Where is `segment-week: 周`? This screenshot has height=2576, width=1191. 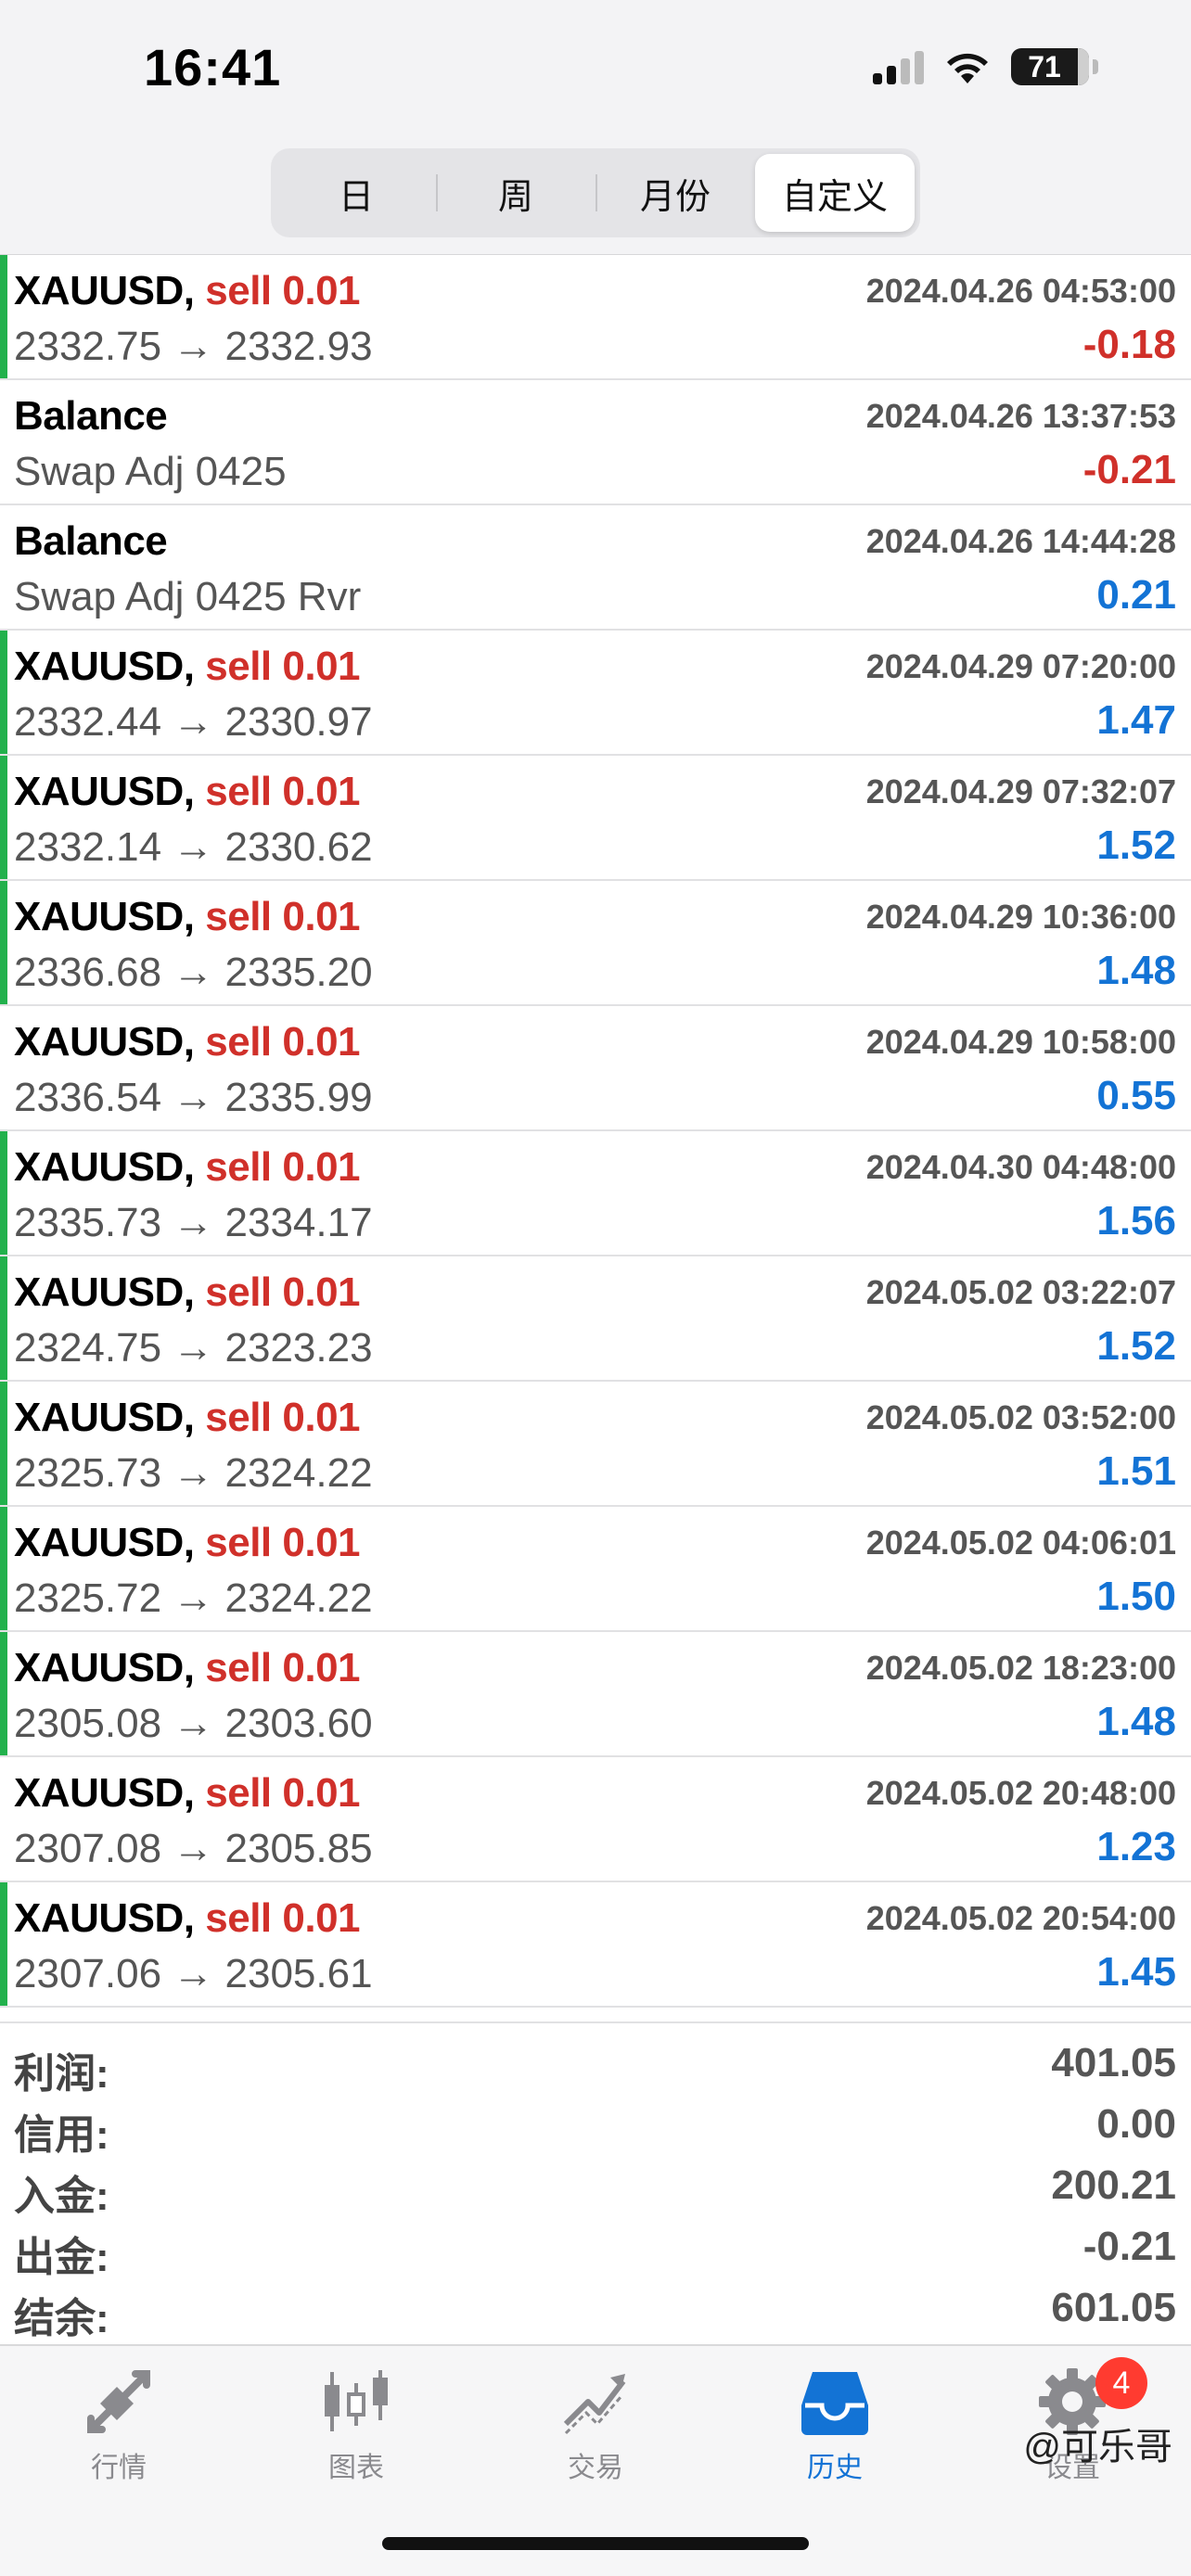 segment-week: 周 is located at coordinates (516, 193).